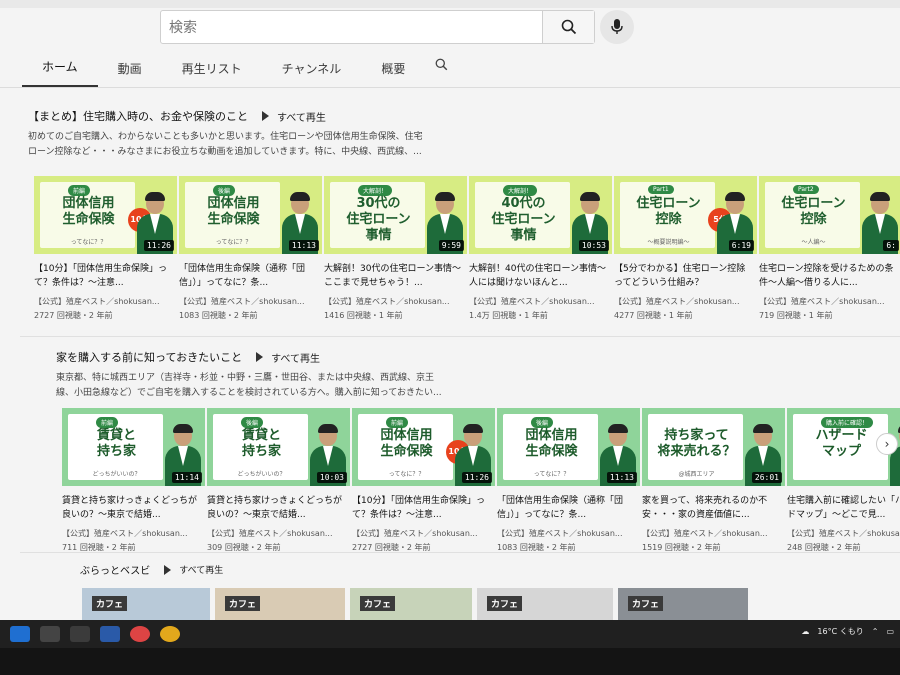  Describe the element at coordinates (617, 27) in the screenshot. I see `voice-search-button` at that location.